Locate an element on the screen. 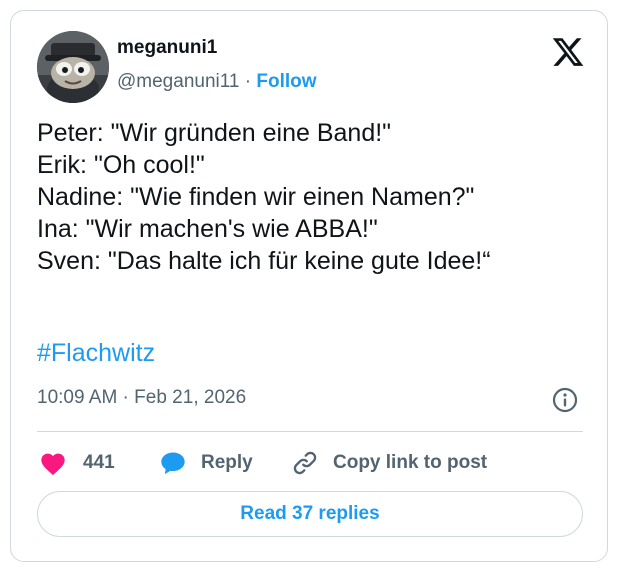 The width and height of the screenshot is (620, 574). reply-button: Reply is located at coordinates (206, 463).